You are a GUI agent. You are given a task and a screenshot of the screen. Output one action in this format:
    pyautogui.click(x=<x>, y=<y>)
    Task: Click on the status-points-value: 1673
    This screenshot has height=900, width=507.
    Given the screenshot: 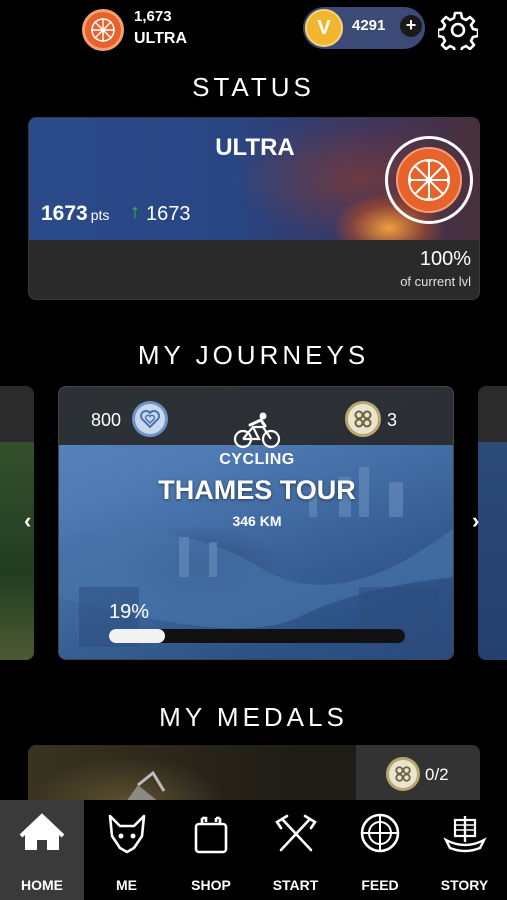 What is the action you would take?
    pyautogui.click(x=64, y=213)
    